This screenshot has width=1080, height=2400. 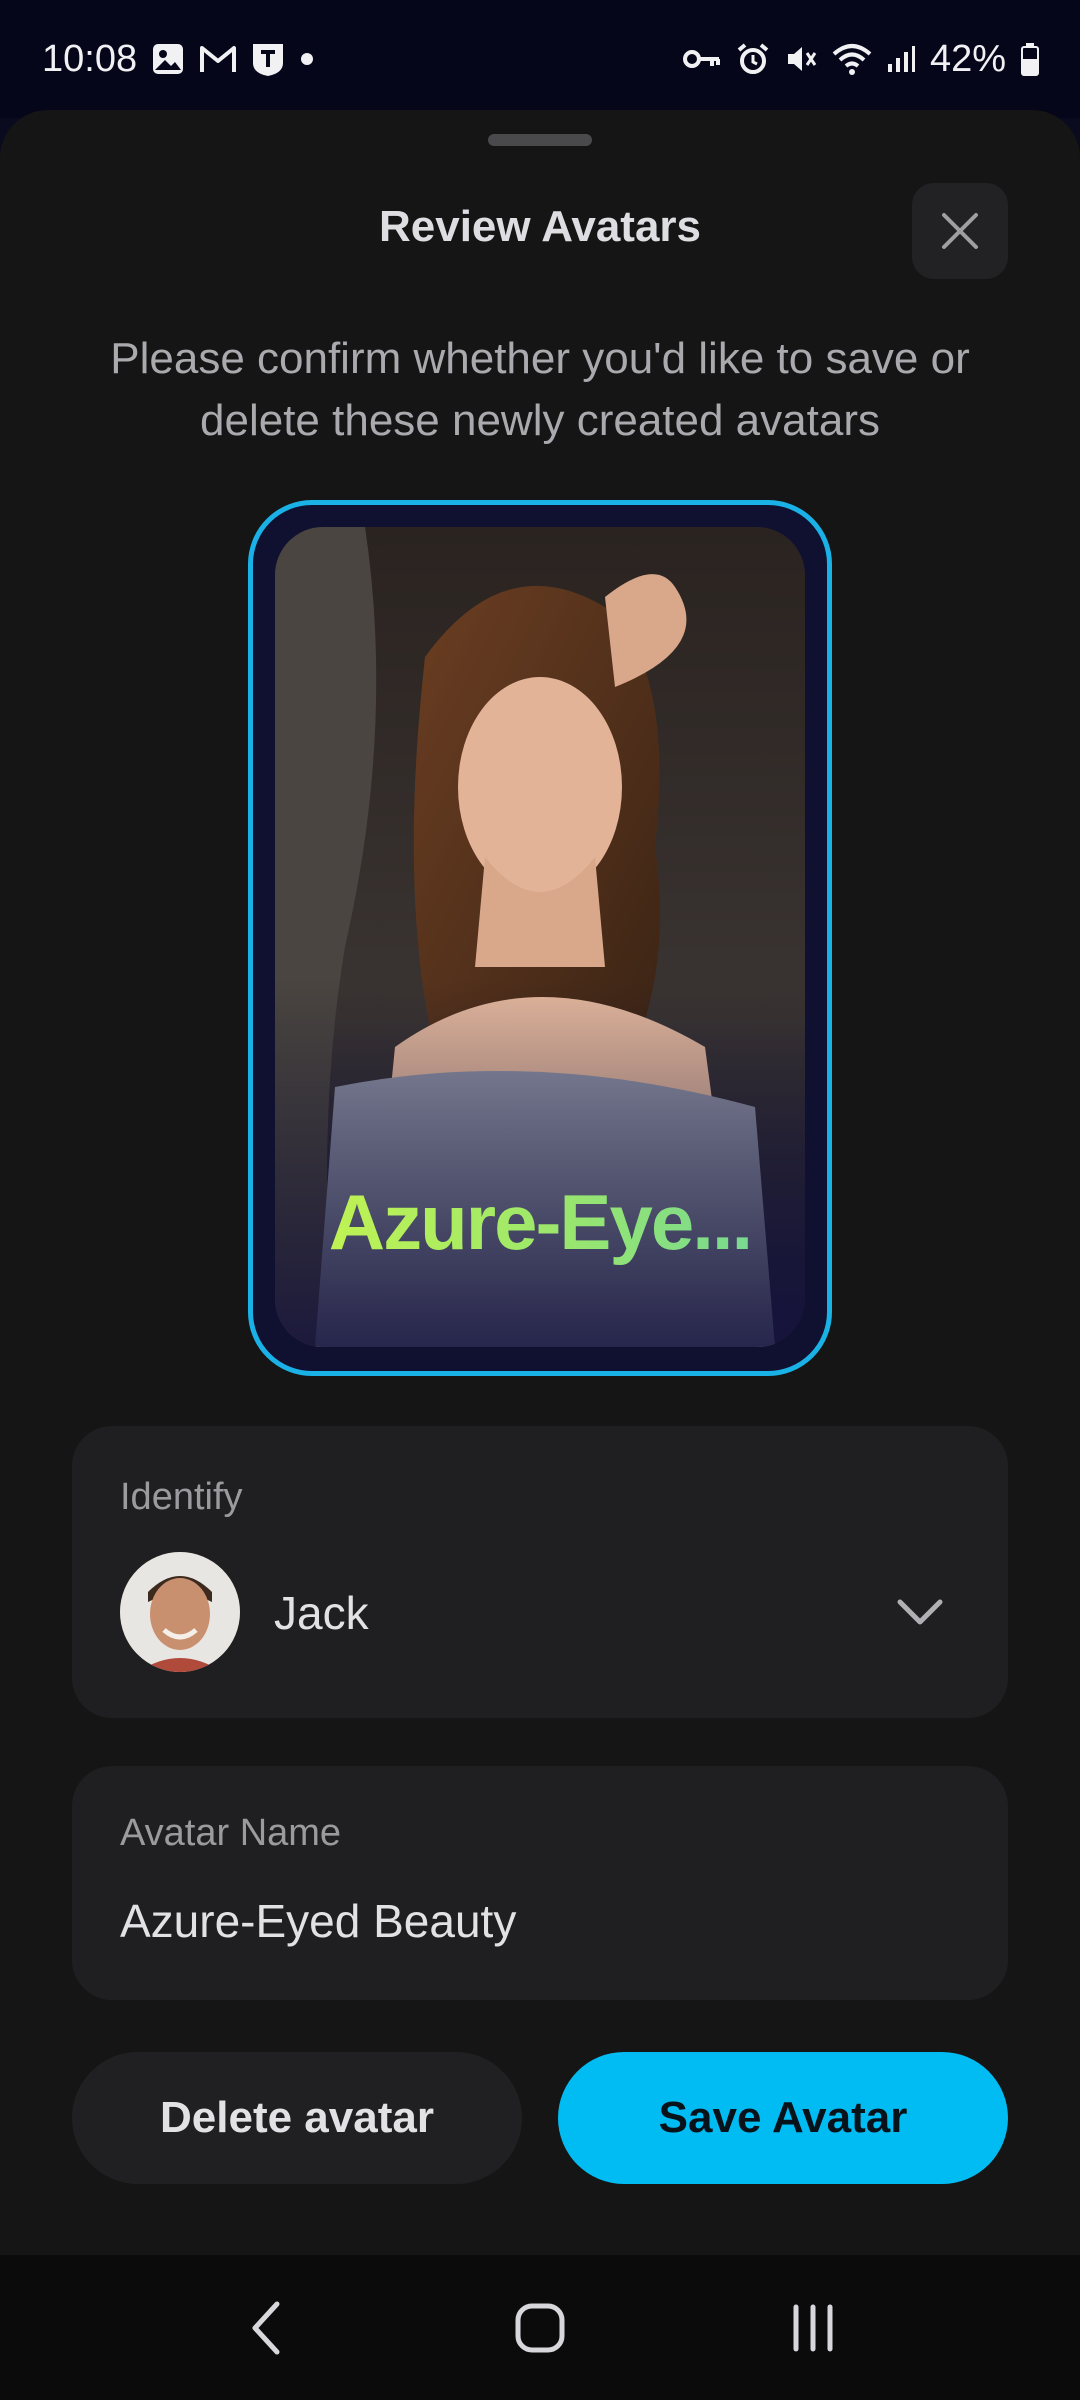 I want to click on home-icon, so click(x=540, y=2327).